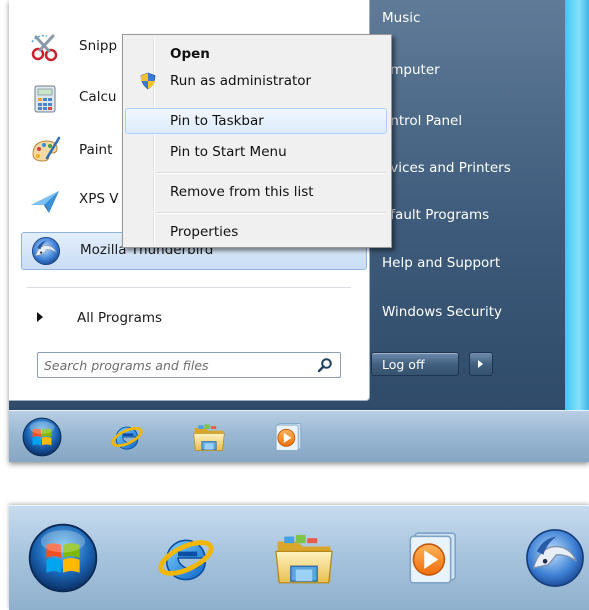 The image size is (589, 610). What do you see at coordinates (96, 150) in the screenshot?
I see `program-label: Paint` at bounding box center [96, 150].